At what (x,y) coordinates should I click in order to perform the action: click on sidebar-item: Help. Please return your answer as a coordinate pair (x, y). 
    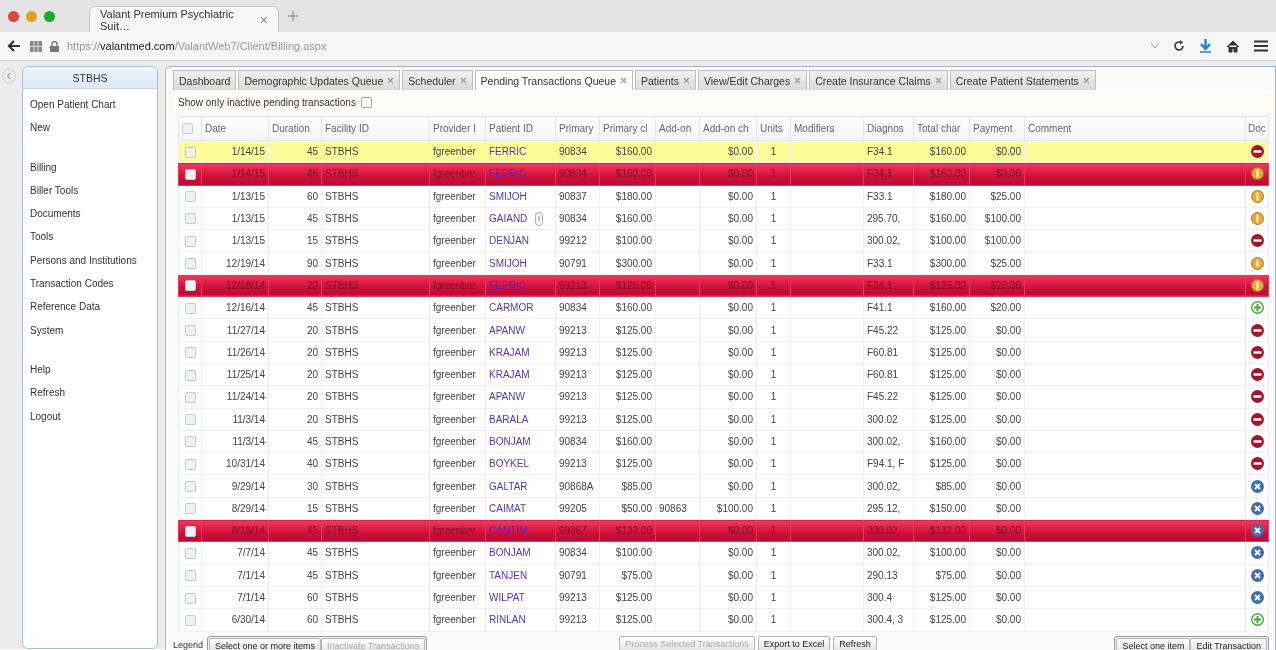
    Looking at the image, I should click on (40, 369).